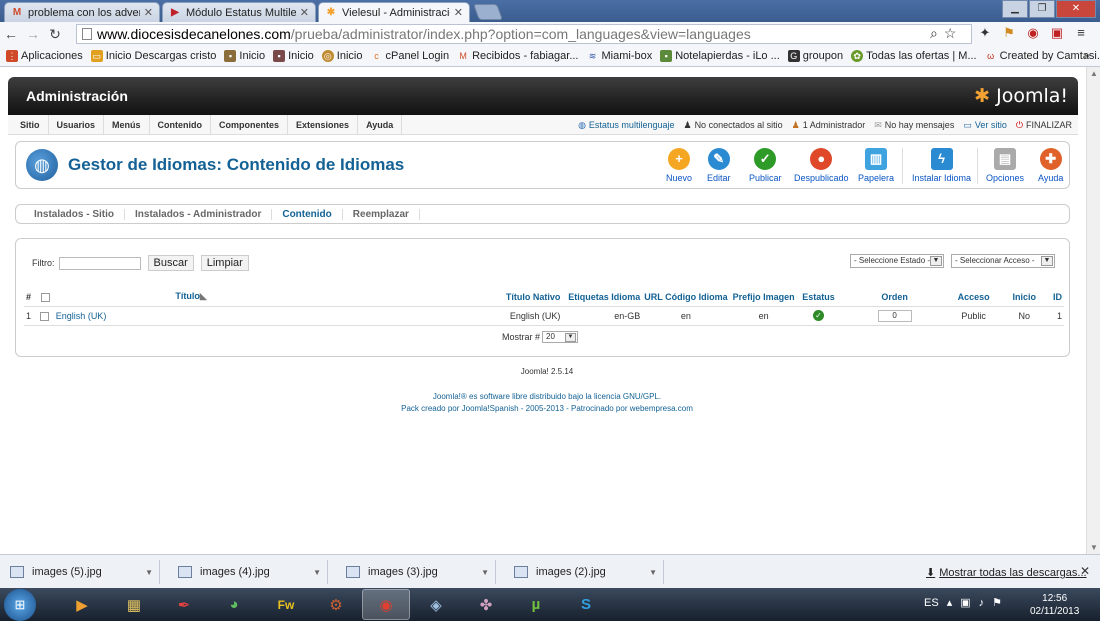  I want to click on reload-icon: ↻, so click(55, 34).